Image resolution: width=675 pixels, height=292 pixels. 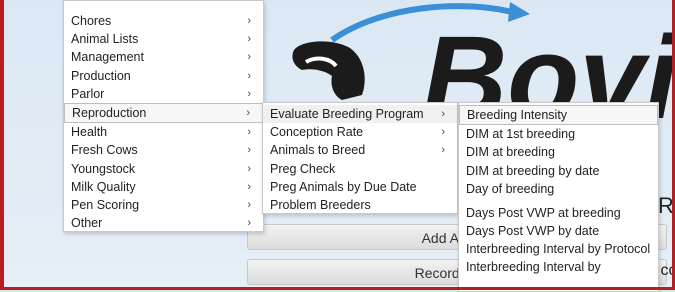 I want to click on menu-item-interbreeding-interval-by-protocol: Interbreeding Interval by Protocol, so click(x=558, y=249).